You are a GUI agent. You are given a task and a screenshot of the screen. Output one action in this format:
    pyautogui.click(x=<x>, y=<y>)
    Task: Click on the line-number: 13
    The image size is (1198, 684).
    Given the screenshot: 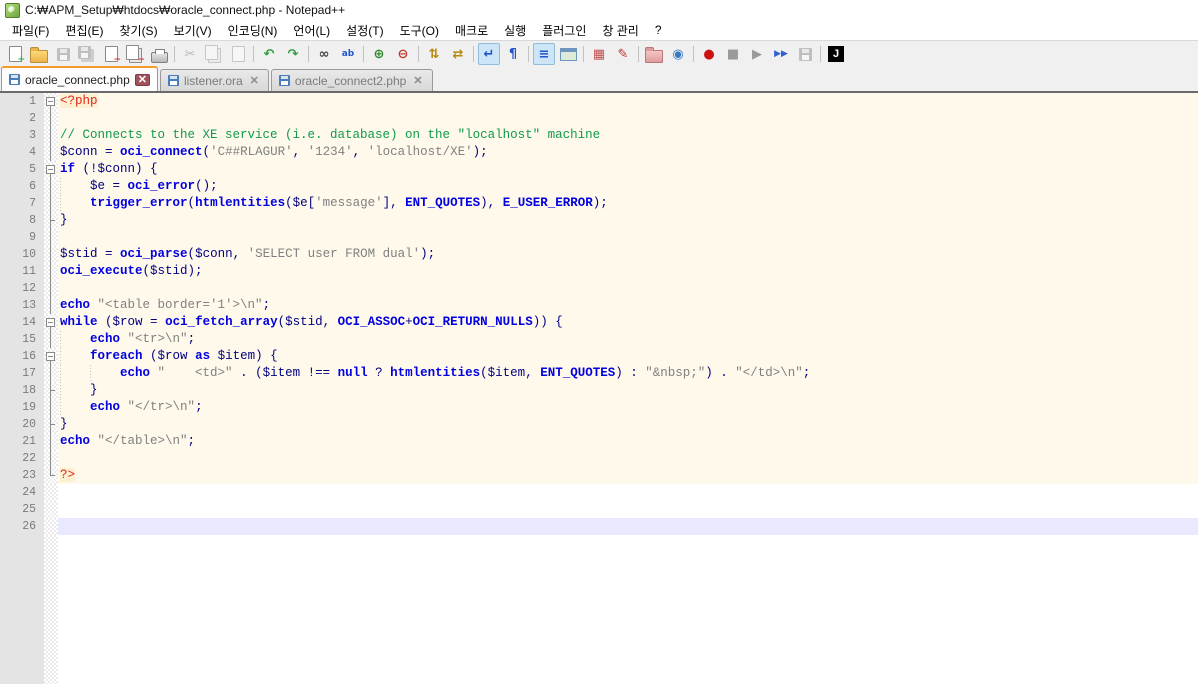 What is the action you would take?
    pyautogui.click(x=22, y=305)
    